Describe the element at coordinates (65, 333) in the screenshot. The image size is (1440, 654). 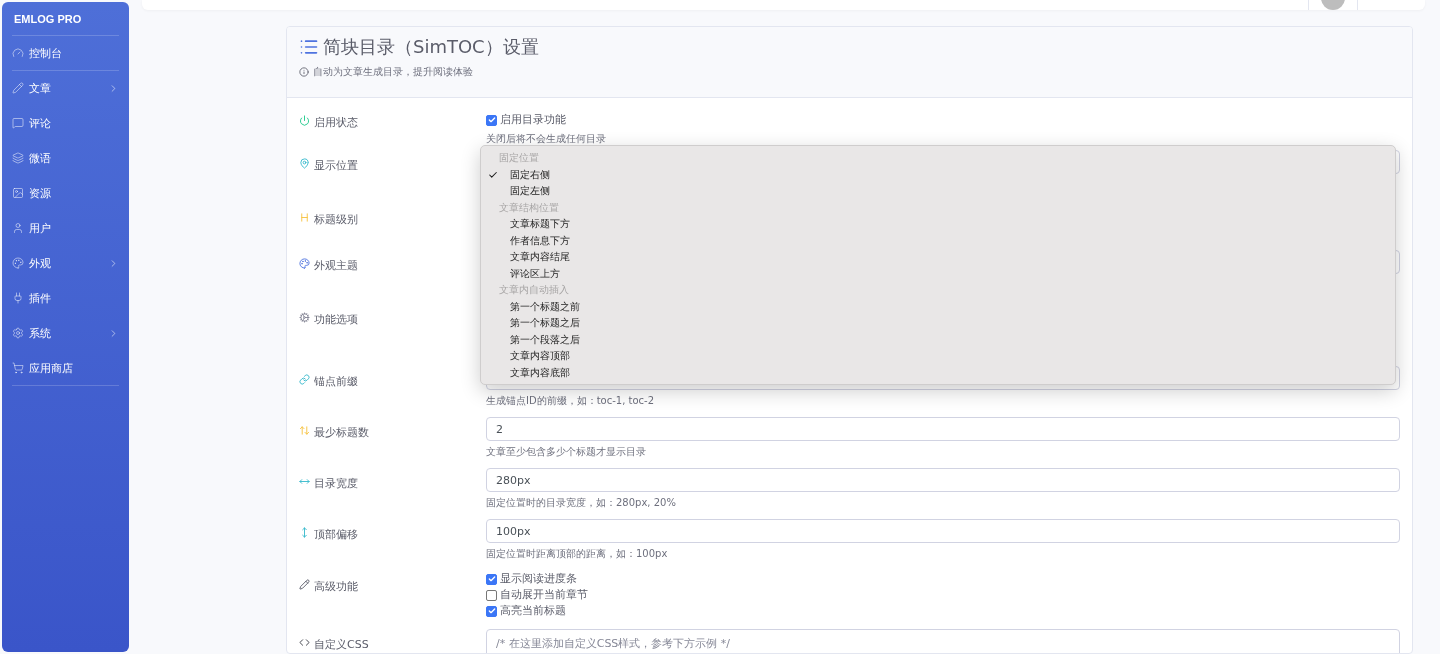
I see `sidebar-item: 系统` at that location.